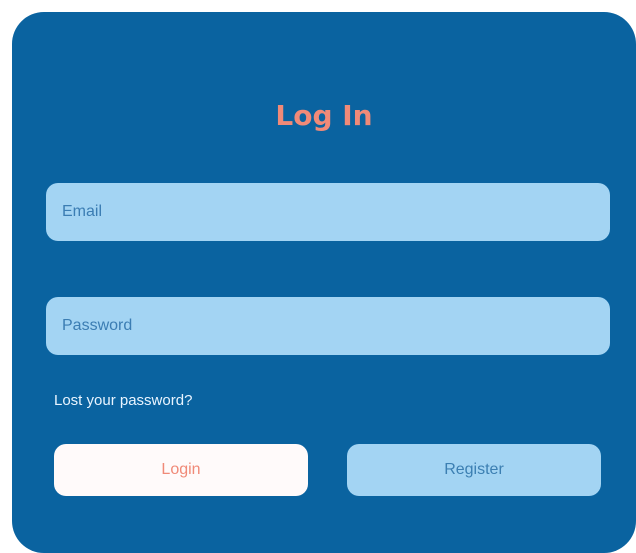 The image size is (636, 553). I want to click on lost-password-link: Lost your password?, so click(123, 401).